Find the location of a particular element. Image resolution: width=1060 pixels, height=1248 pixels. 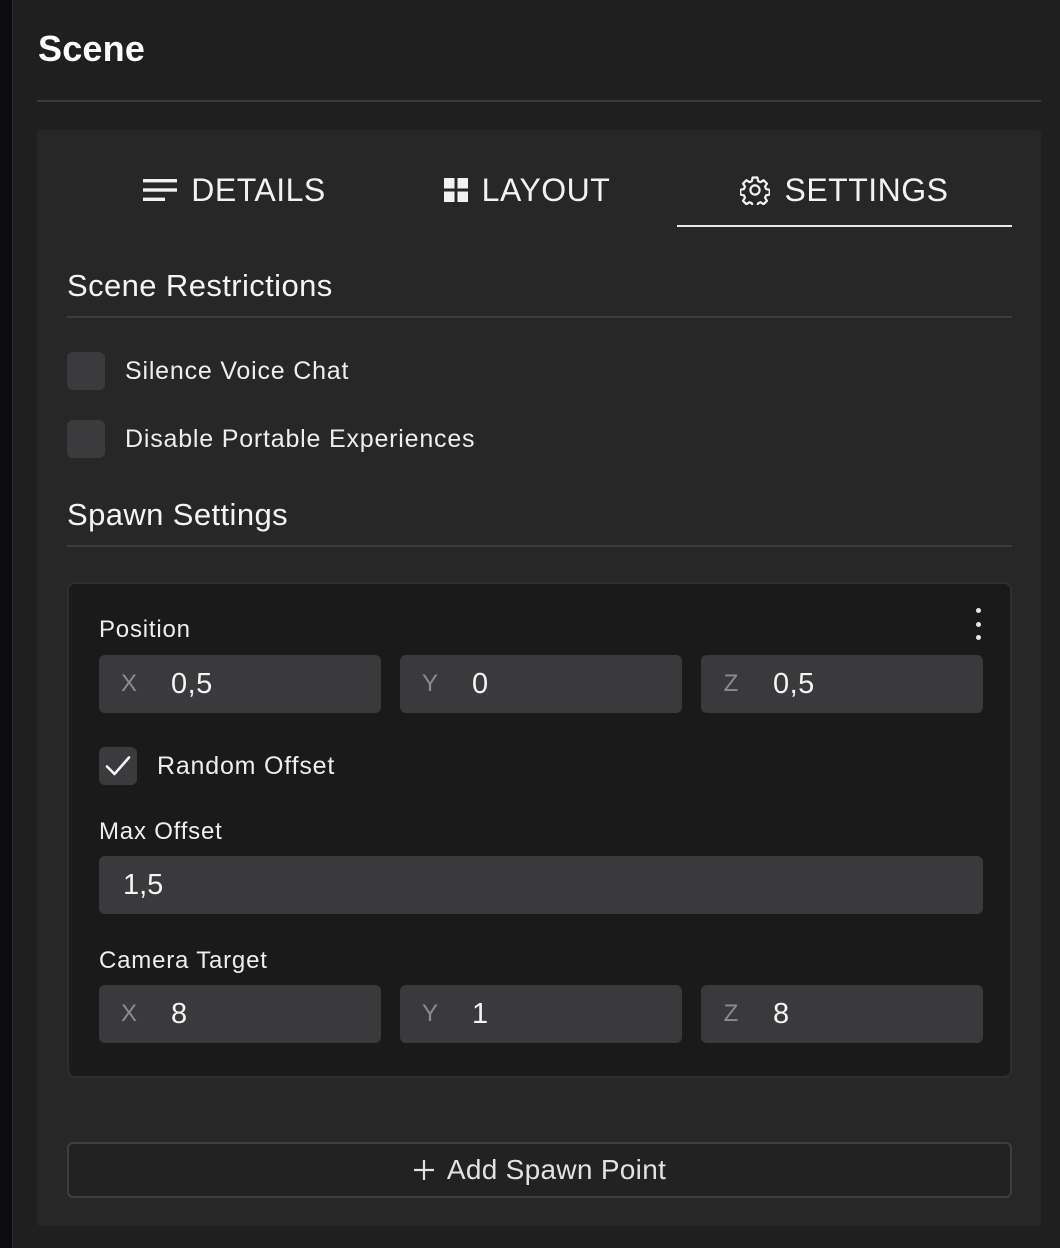

camera-target-y-input: Y 1 is located at coordinates (541, 1014).